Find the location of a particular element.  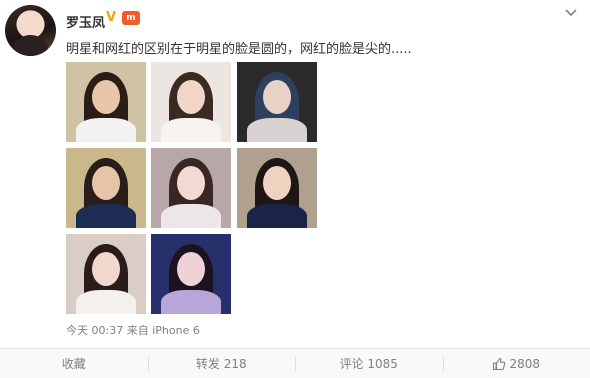

verified-icon: V is located at coordinates (113, 18).